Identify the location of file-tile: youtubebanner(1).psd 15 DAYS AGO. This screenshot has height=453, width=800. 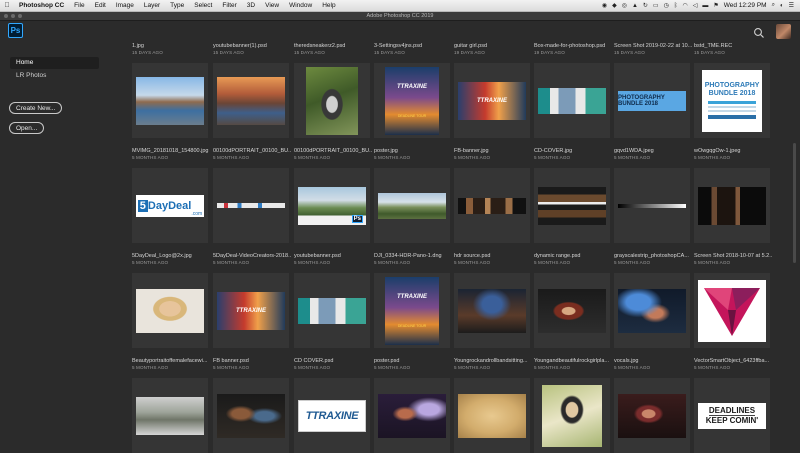
(252, 90).